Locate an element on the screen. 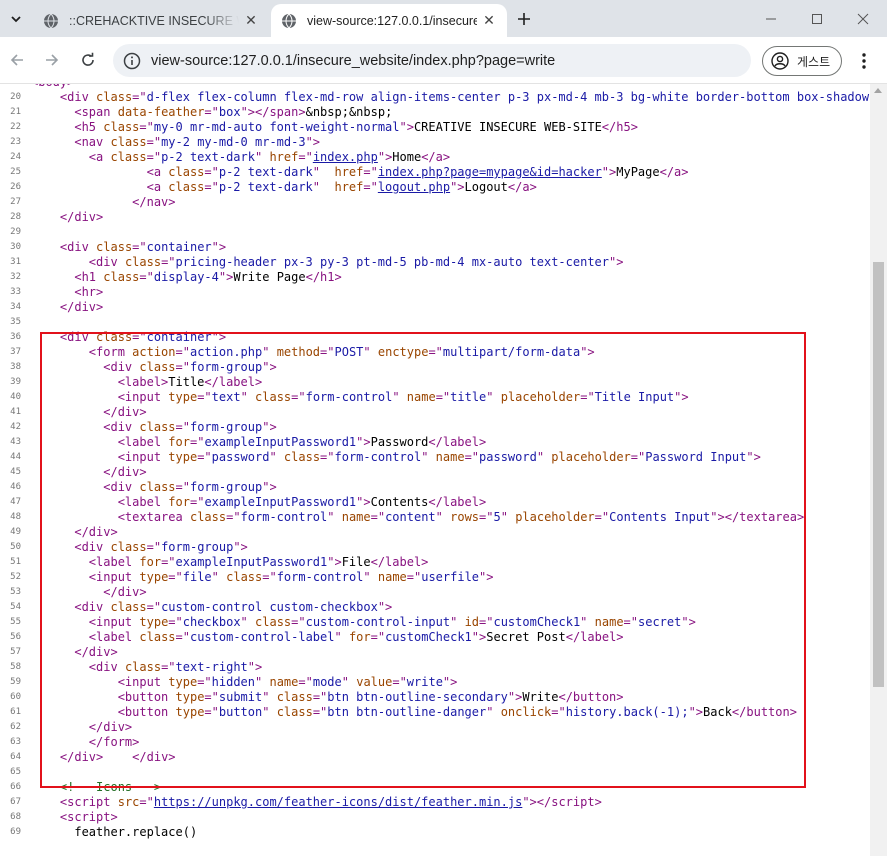  source-link: index.php?page=mypage&id=hacker is located at coordinates (490, 172).